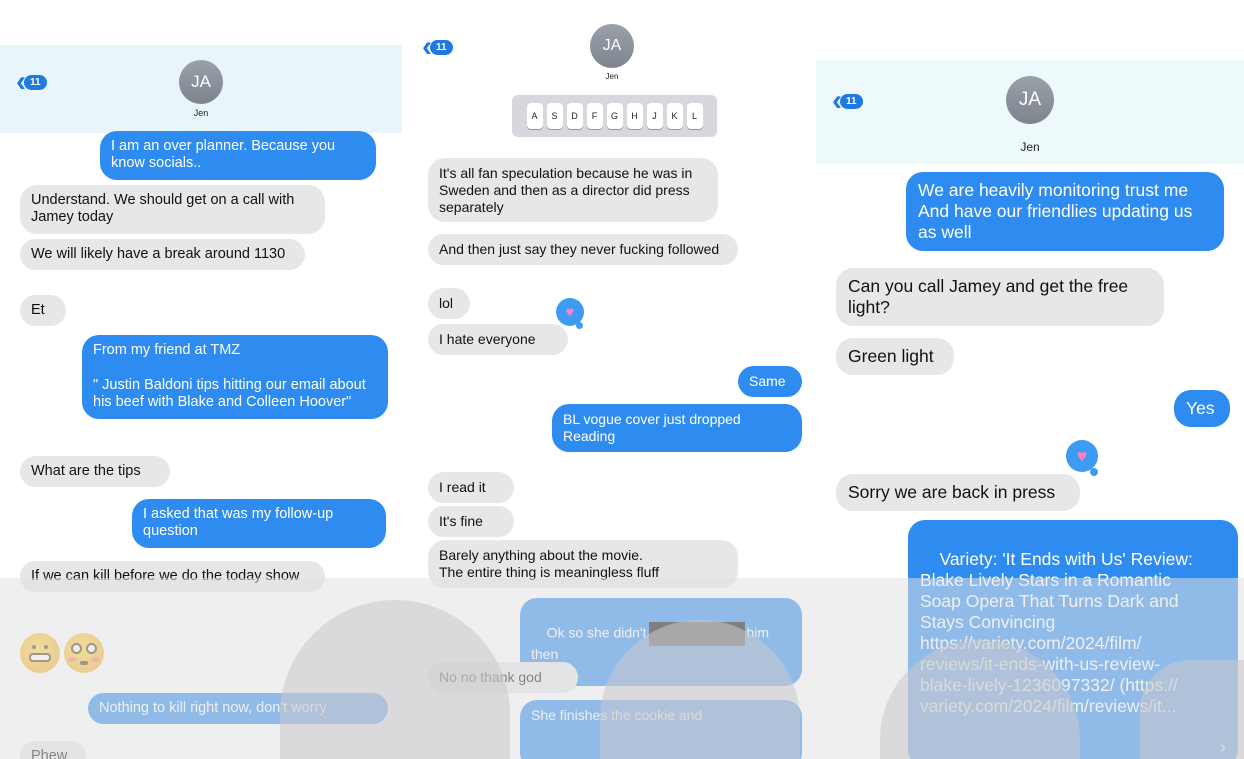 The width and height of the screenshot is (1244, 759). What do you see at coordinates (958, 492) in the screenshot?
I see `message-incoming: Sorry we are back in press` at bounding box center [958, 492].